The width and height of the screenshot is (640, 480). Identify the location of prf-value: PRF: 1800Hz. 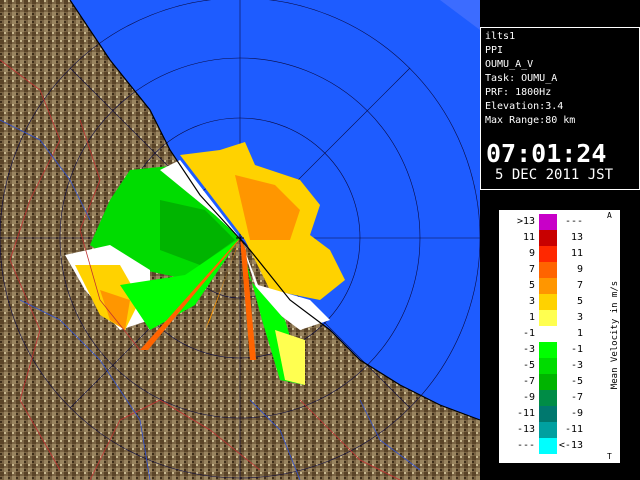
(518, 92).